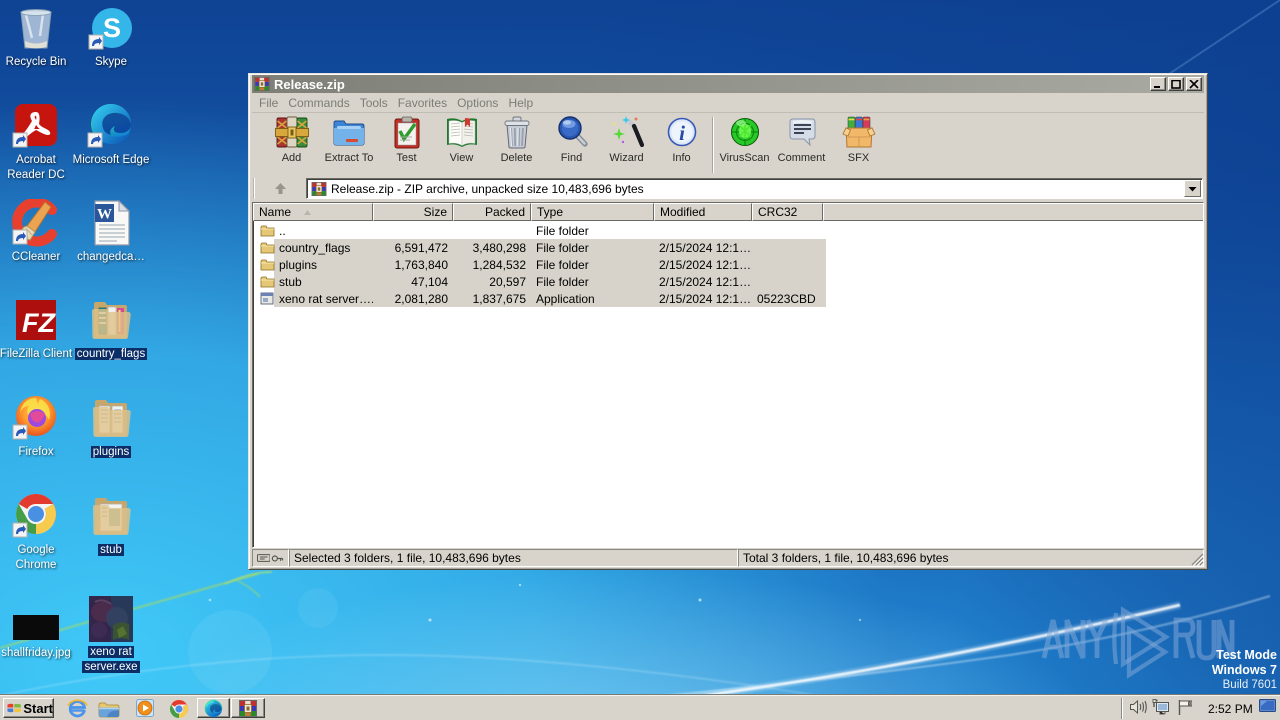  I want to click on svg-text: W, so click(104, 215).